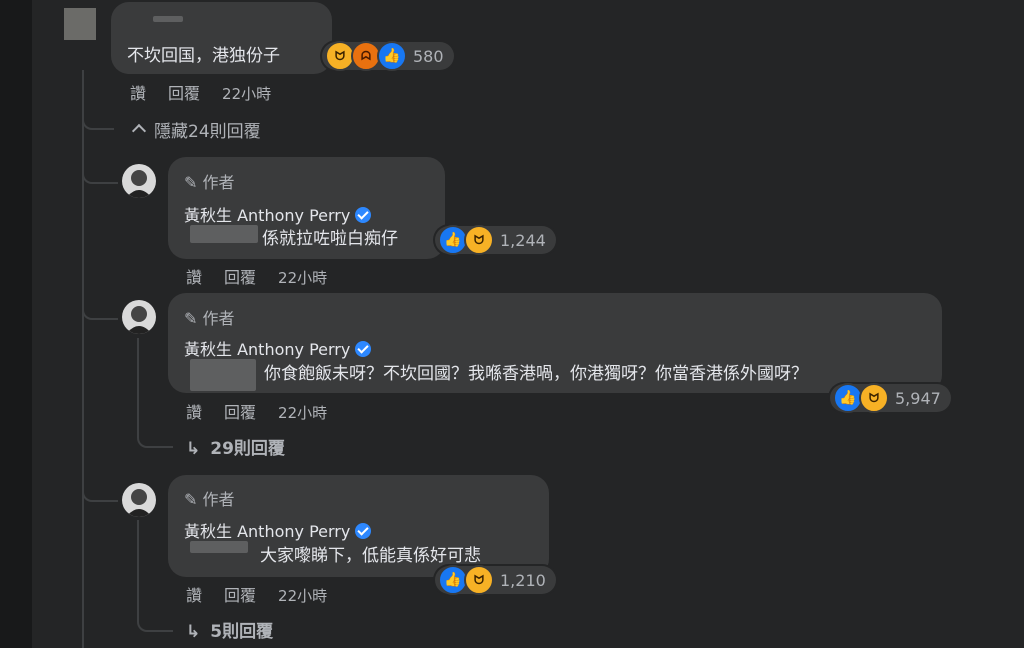 The image size is (1024, 648). I want to click on reply-1-text: 係就拉咗啦白痴仔, so click(330, 239).